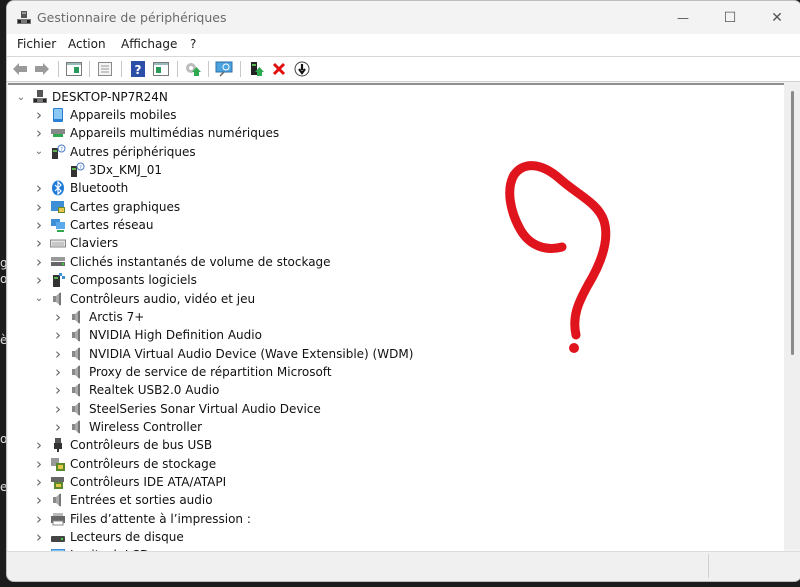  Describe the element at coordinates (279, 69) in the screenshot. I see `uninstall-device-button` at that location.